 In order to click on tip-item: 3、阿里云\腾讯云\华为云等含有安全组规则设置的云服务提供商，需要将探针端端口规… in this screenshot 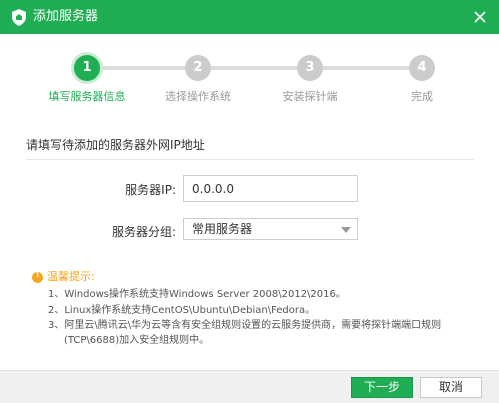, I will do `click(245, 325)`.